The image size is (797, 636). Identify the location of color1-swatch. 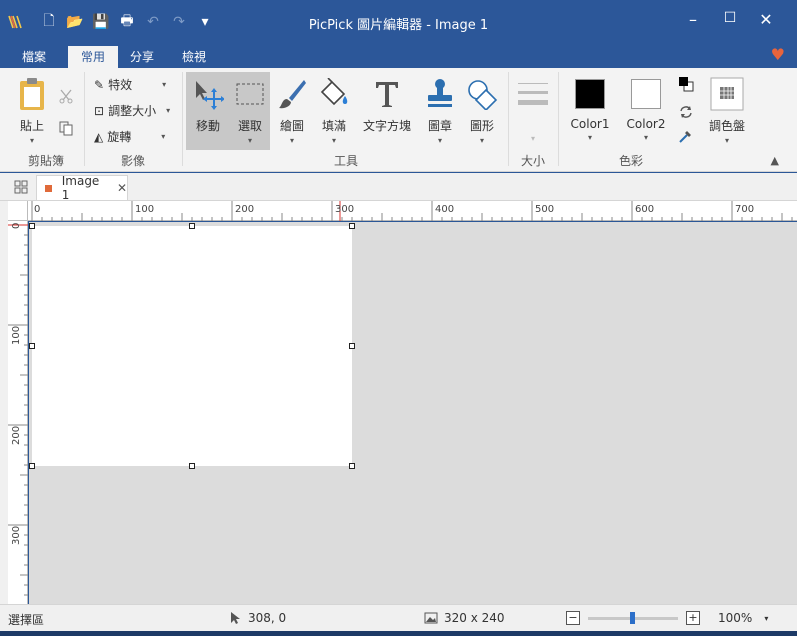
(590, 94).